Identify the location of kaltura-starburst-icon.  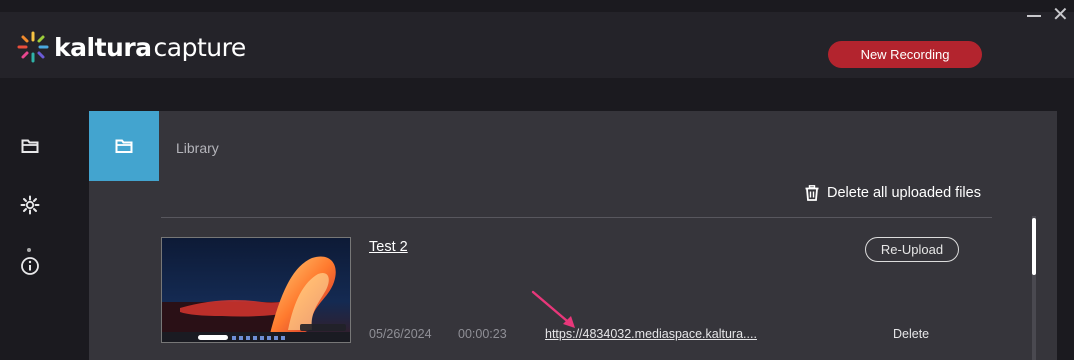
(33, 47).